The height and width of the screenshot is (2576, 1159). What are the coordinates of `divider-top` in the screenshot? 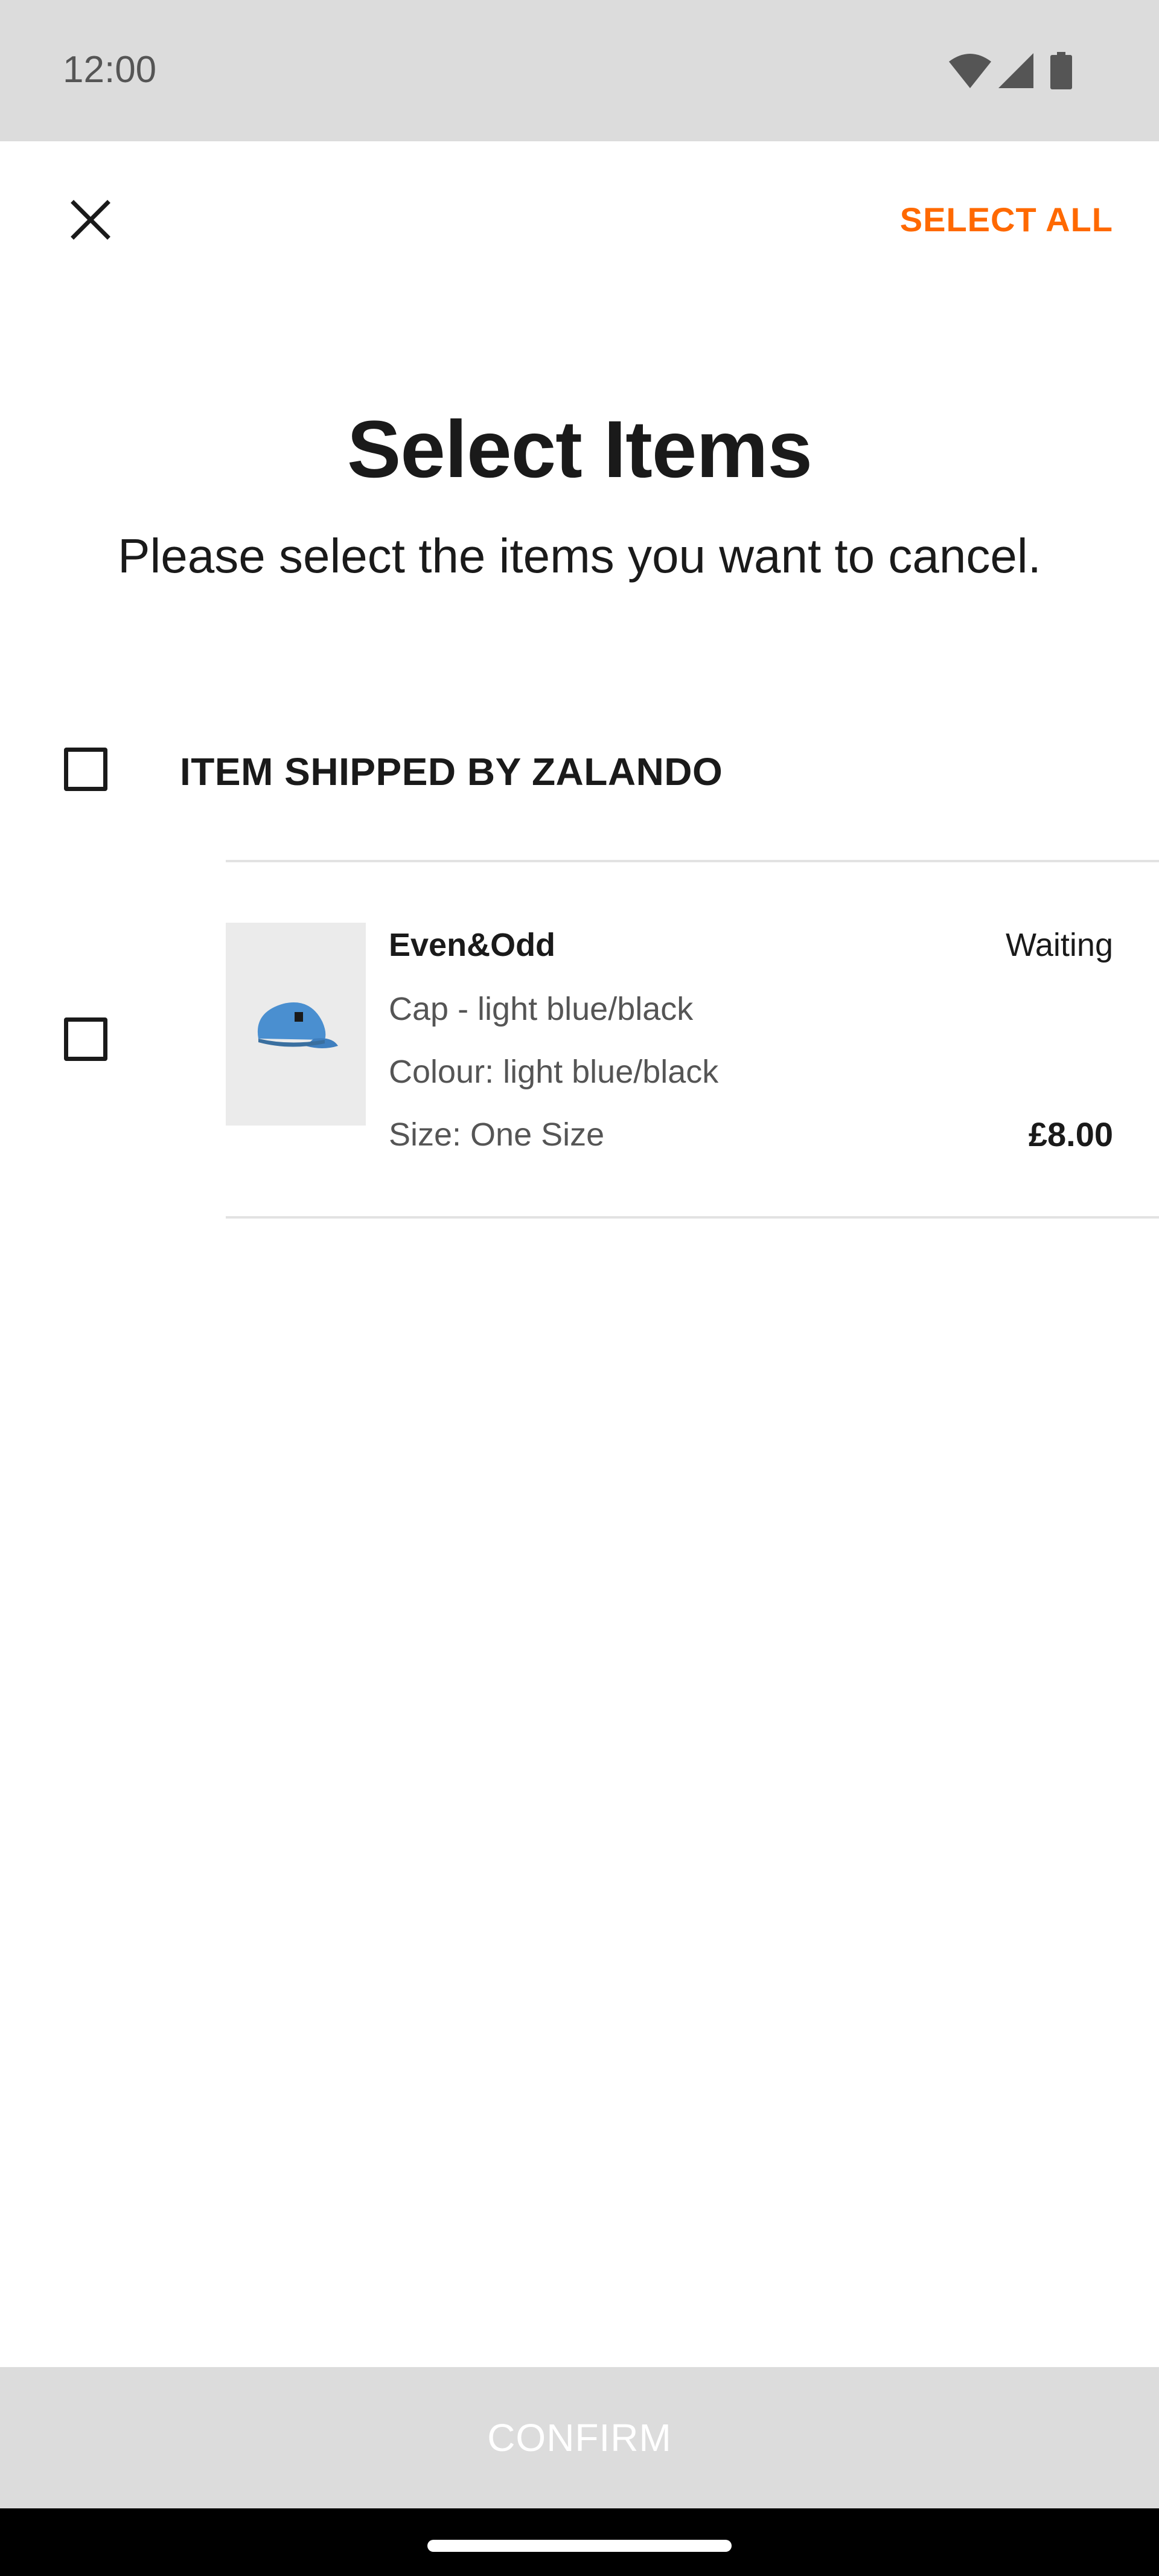 It's located at (692, 861).